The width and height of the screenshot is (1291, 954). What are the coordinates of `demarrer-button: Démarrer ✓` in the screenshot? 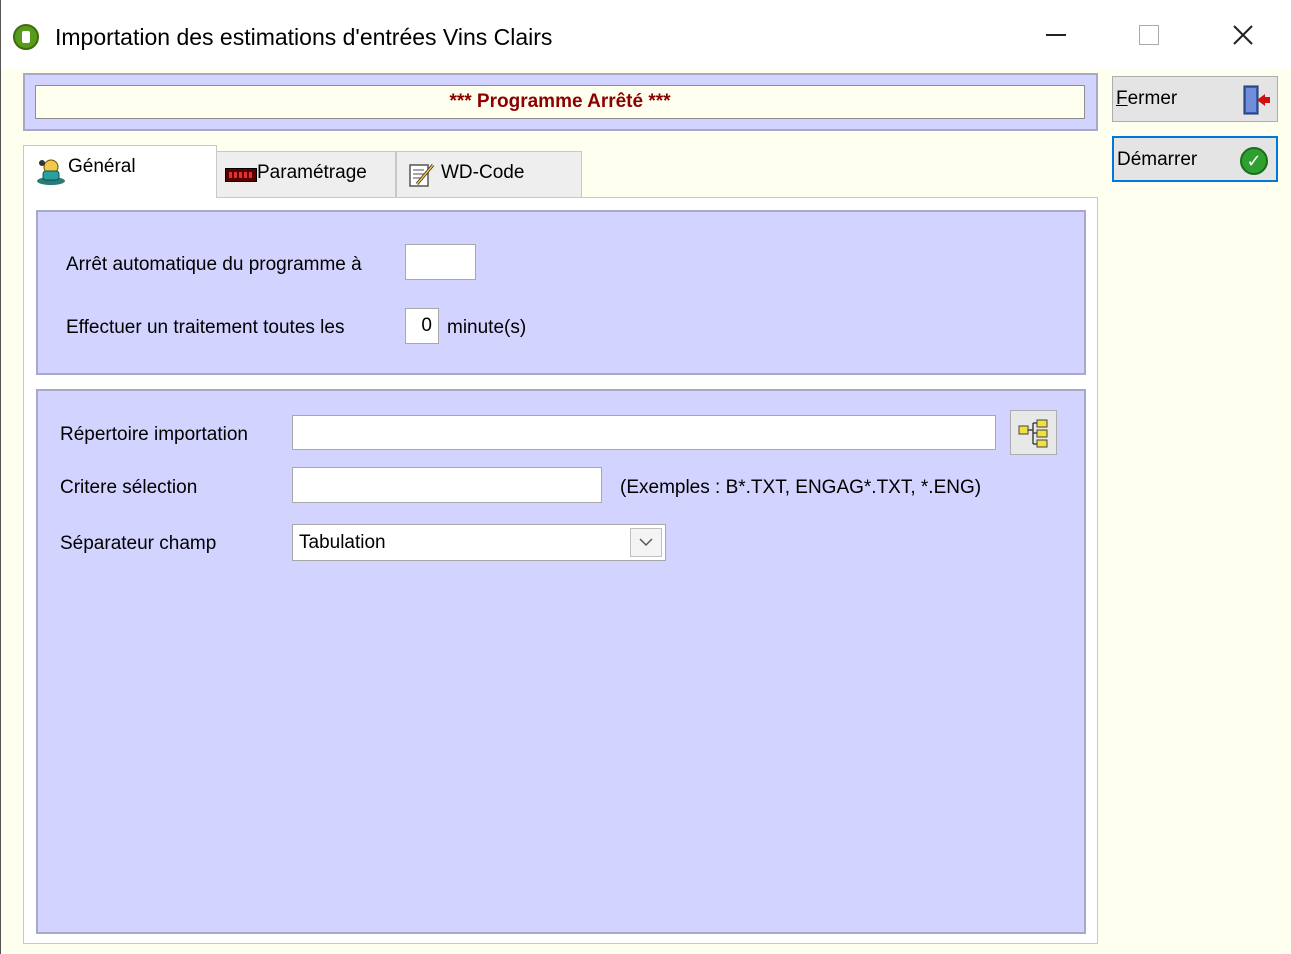 It's located at (1195, 159).